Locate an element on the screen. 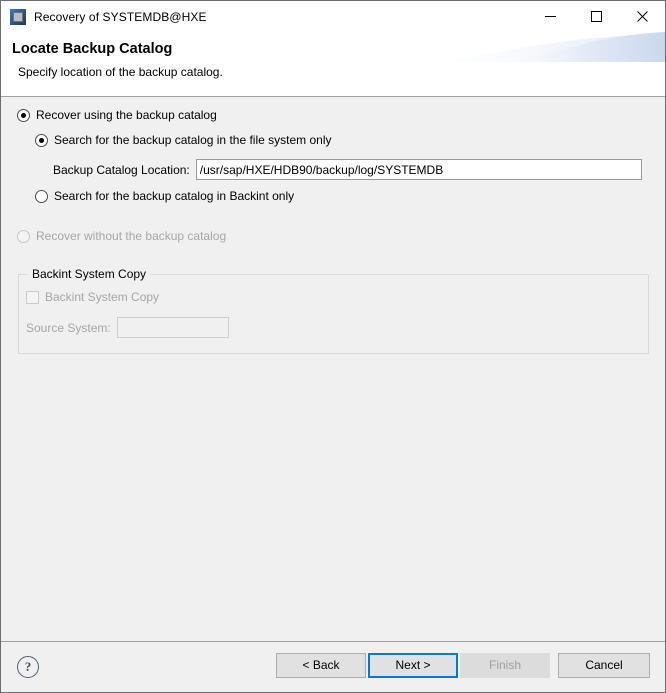  header-decoration-icon is located at coordinates (535, 47).